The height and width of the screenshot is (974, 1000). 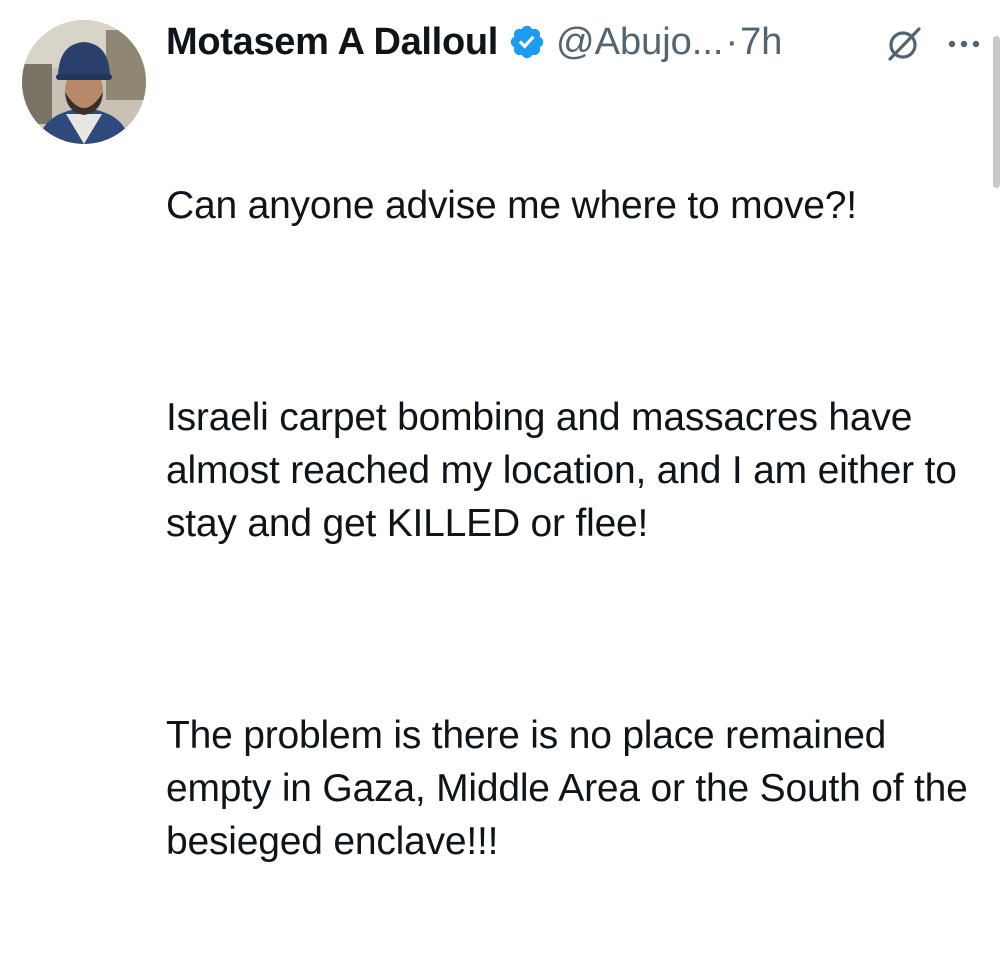 I want to click on tweet-header: Motasem A Dalloul @Abujo... · 7h, so click(x=474, y=42).